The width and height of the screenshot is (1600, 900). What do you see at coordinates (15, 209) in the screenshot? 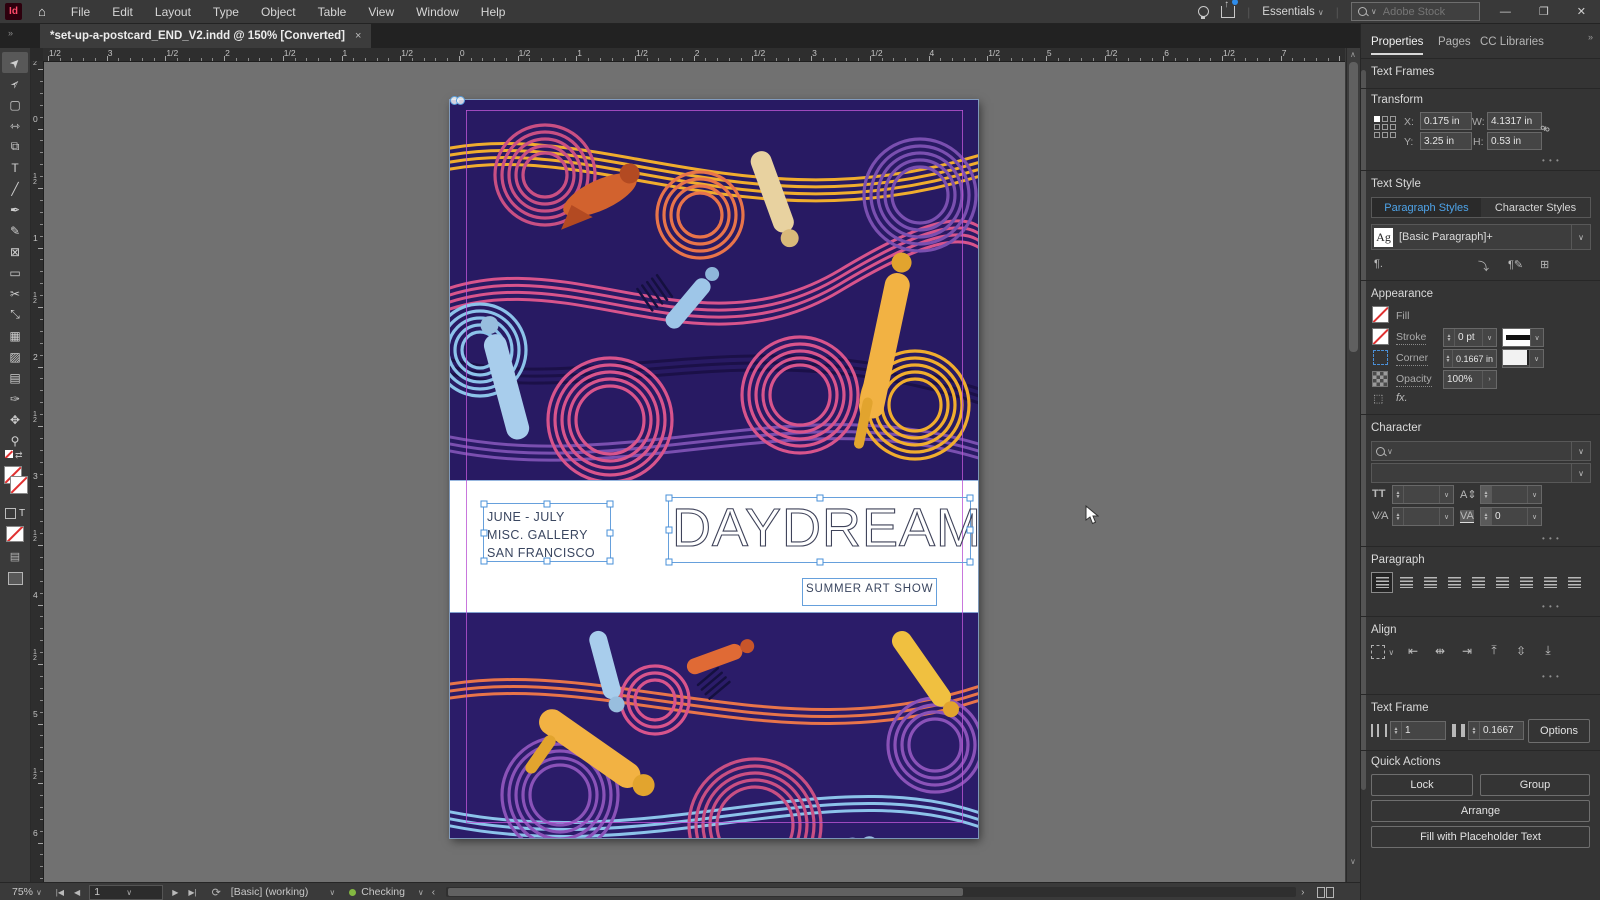
I see `pen-tool: ✒` at bounding box center [15, 209].